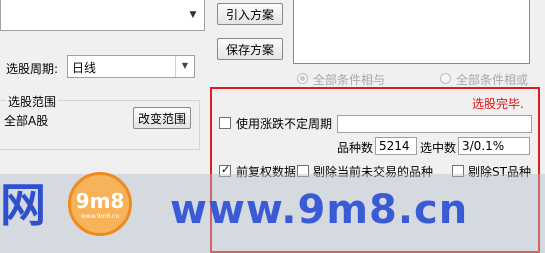 This screenshot has width=545, height=253. I want to click on watermark-url: www.9m8.cn, so click(319, 210).